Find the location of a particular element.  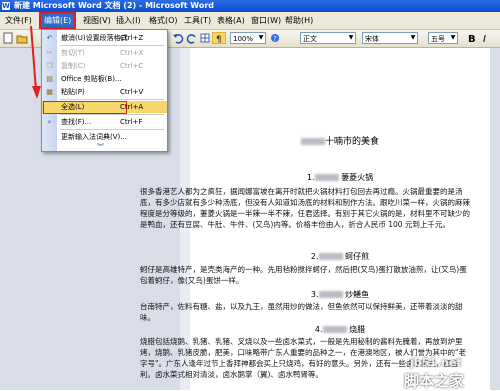

undo-icon is located at coordinates (178, 38).